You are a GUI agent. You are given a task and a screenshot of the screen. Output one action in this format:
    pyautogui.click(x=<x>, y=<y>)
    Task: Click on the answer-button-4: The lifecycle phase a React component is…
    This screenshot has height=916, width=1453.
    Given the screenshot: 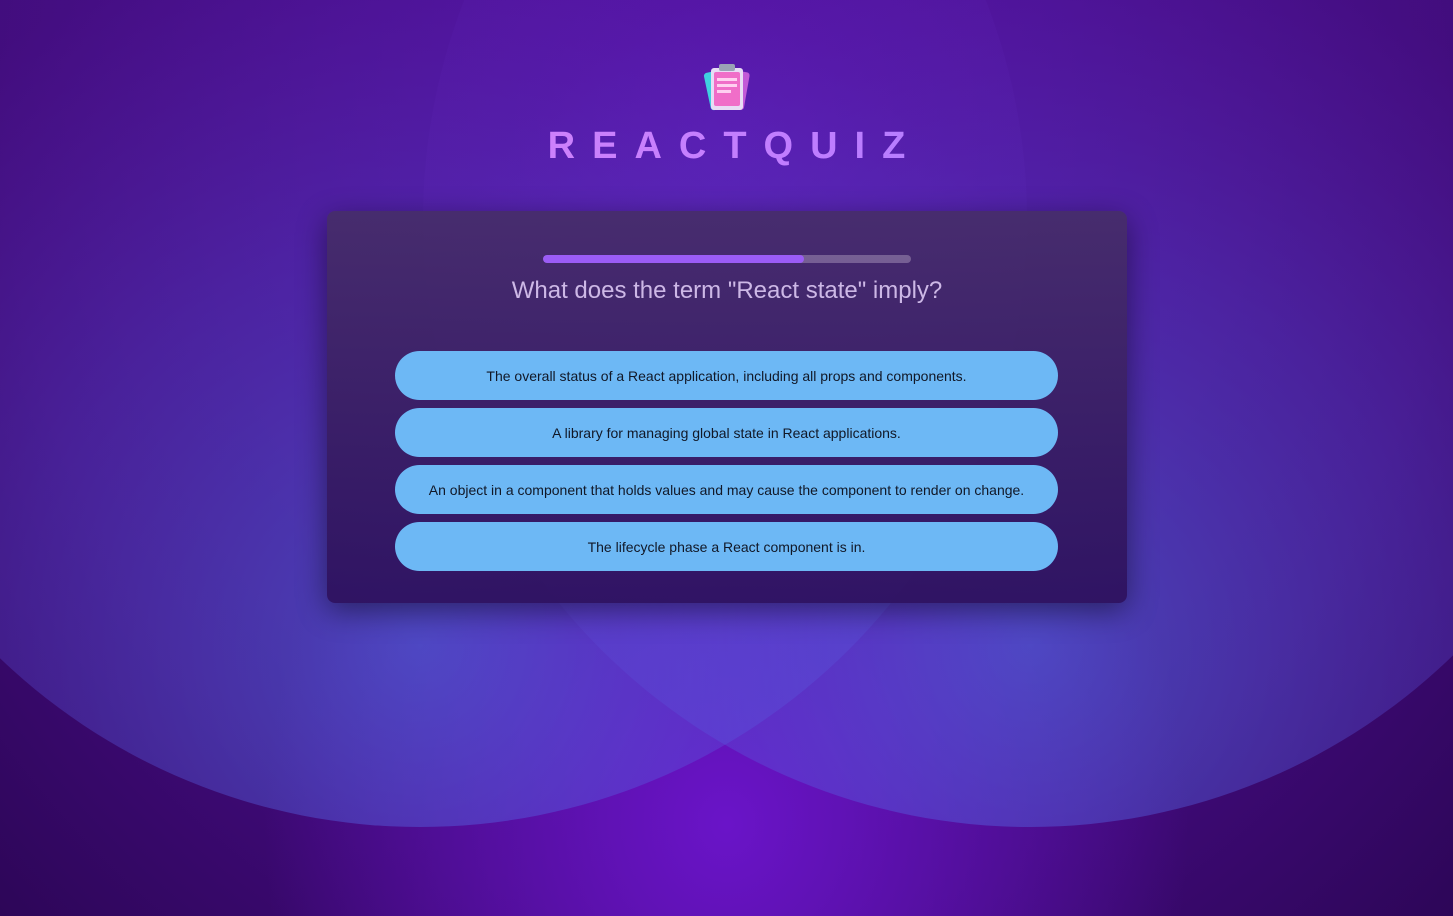 What is the action you would take?
    pyautogui.click(x=726, y=546)
    